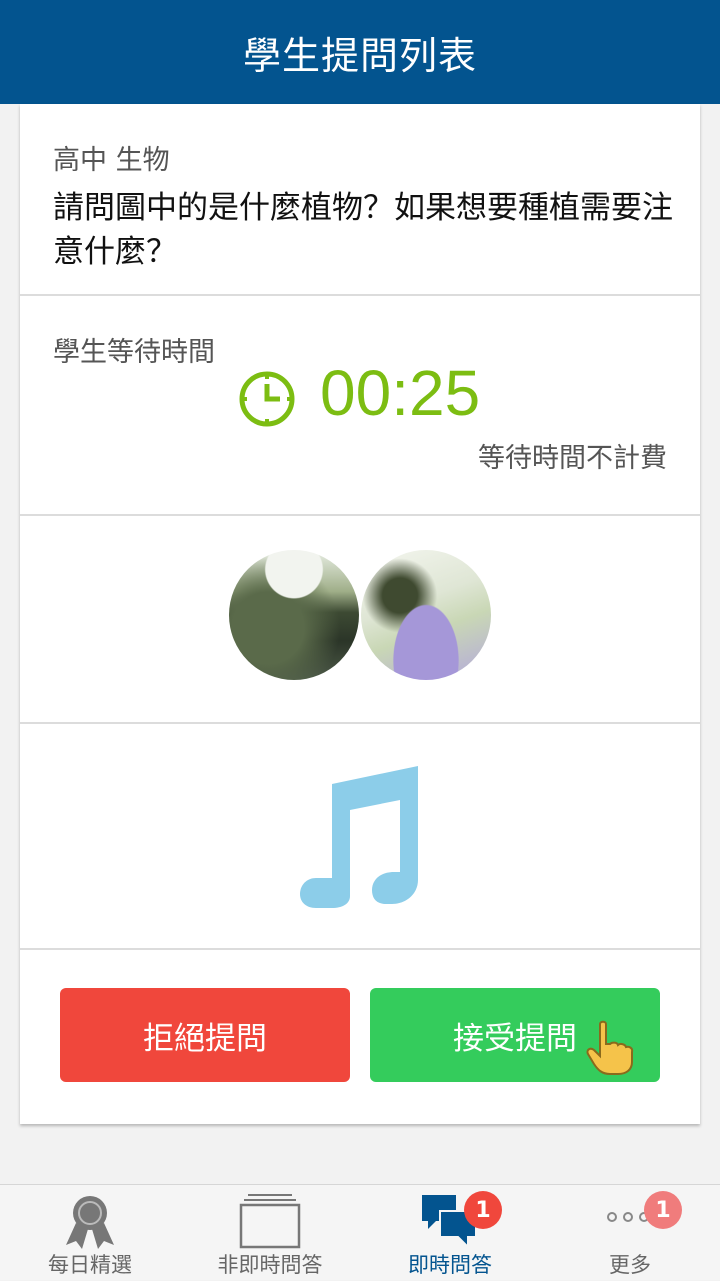 This screenshot has width=720, height=1281. I want to click on accept-question-button: 接受提問, so click(515, 1035).